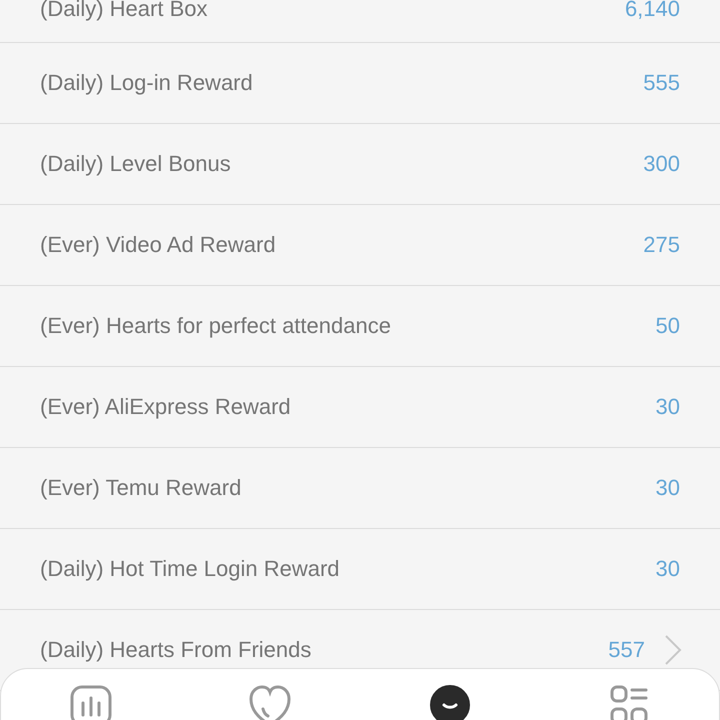  What do you see at coordinates (626, 650) in the screenshot?
I see `reward-count: 557` at bounding box center [626, 650].